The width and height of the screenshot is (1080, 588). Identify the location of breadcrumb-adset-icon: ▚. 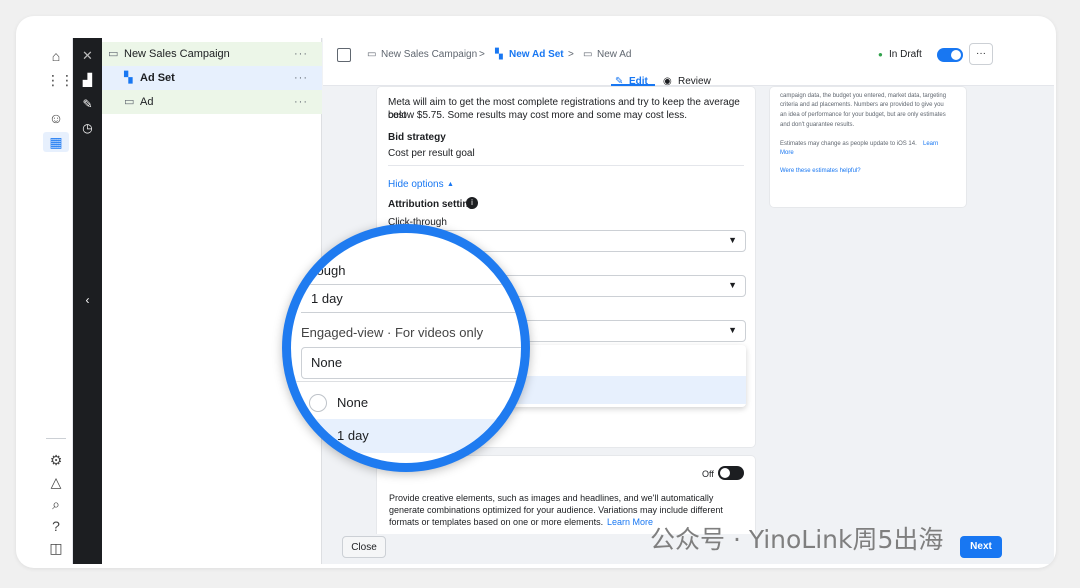
(499, 54).